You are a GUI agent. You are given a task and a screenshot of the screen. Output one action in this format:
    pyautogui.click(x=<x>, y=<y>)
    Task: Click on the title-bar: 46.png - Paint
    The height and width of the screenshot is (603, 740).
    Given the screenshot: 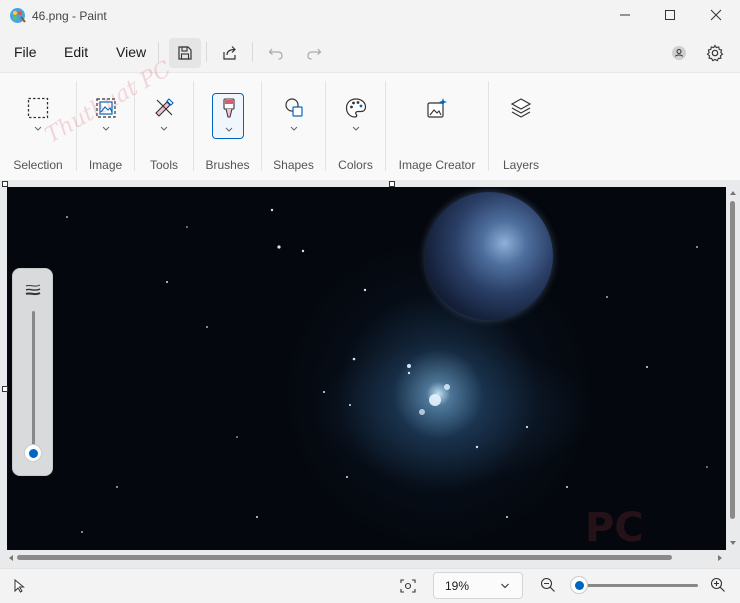 What is the action you would take?
    pyautogui.click(x=370, y=16)
    